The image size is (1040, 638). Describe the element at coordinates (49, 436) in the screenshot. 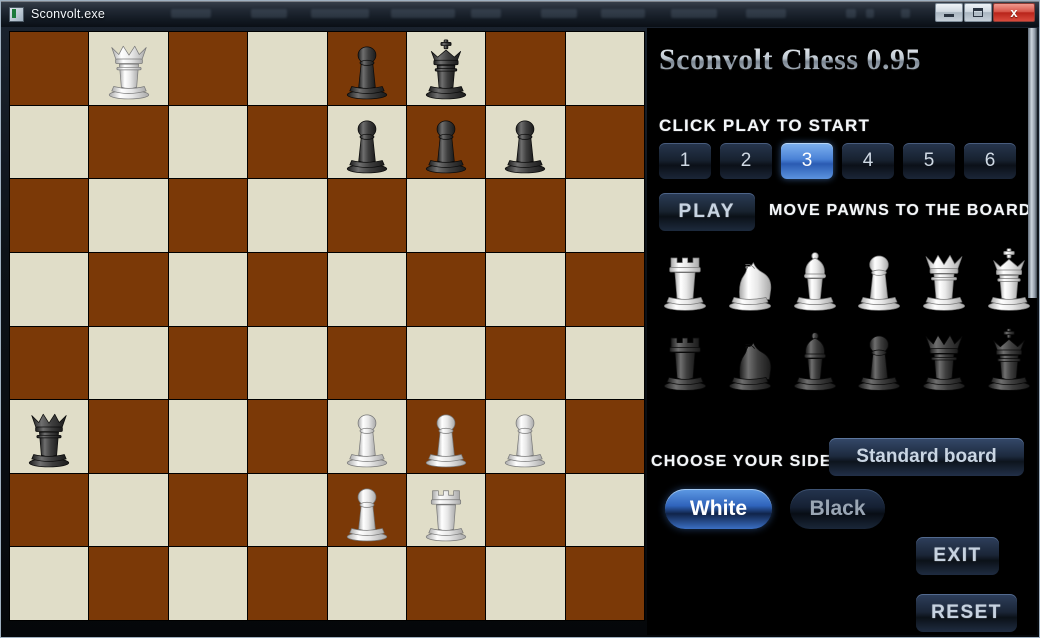

I see `piece-black-queen` at that location.